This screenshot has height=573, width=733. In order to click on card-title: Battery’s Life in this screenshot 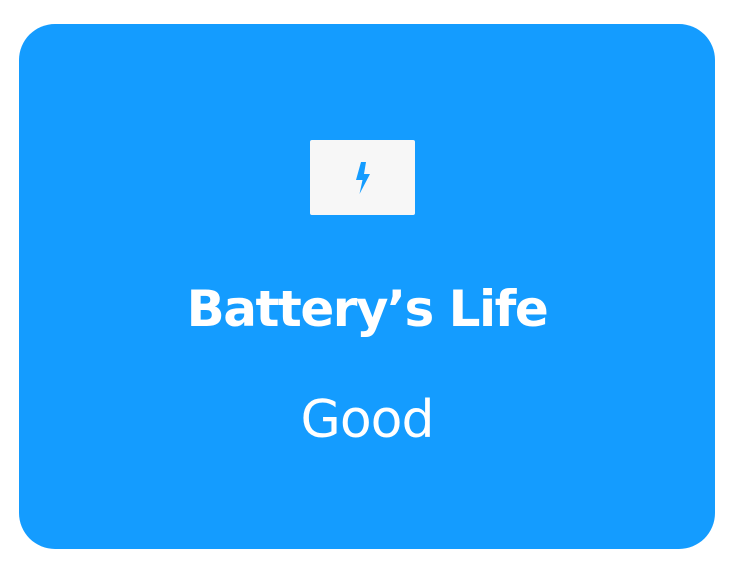, I will do `click(367, 309)`.